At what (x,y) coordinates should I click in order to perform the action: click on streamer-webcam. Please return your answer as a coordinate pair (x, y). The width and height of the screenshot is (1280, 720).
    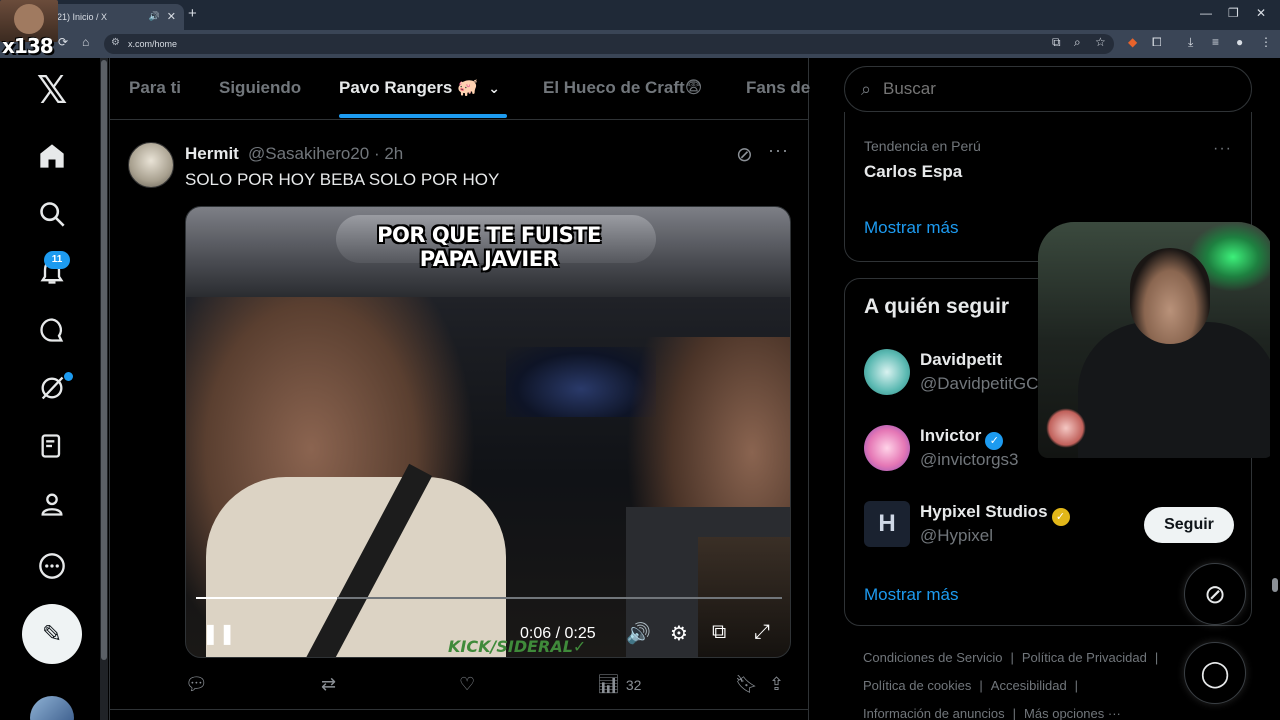
    Looking at the image, I should click on (1156, 340).